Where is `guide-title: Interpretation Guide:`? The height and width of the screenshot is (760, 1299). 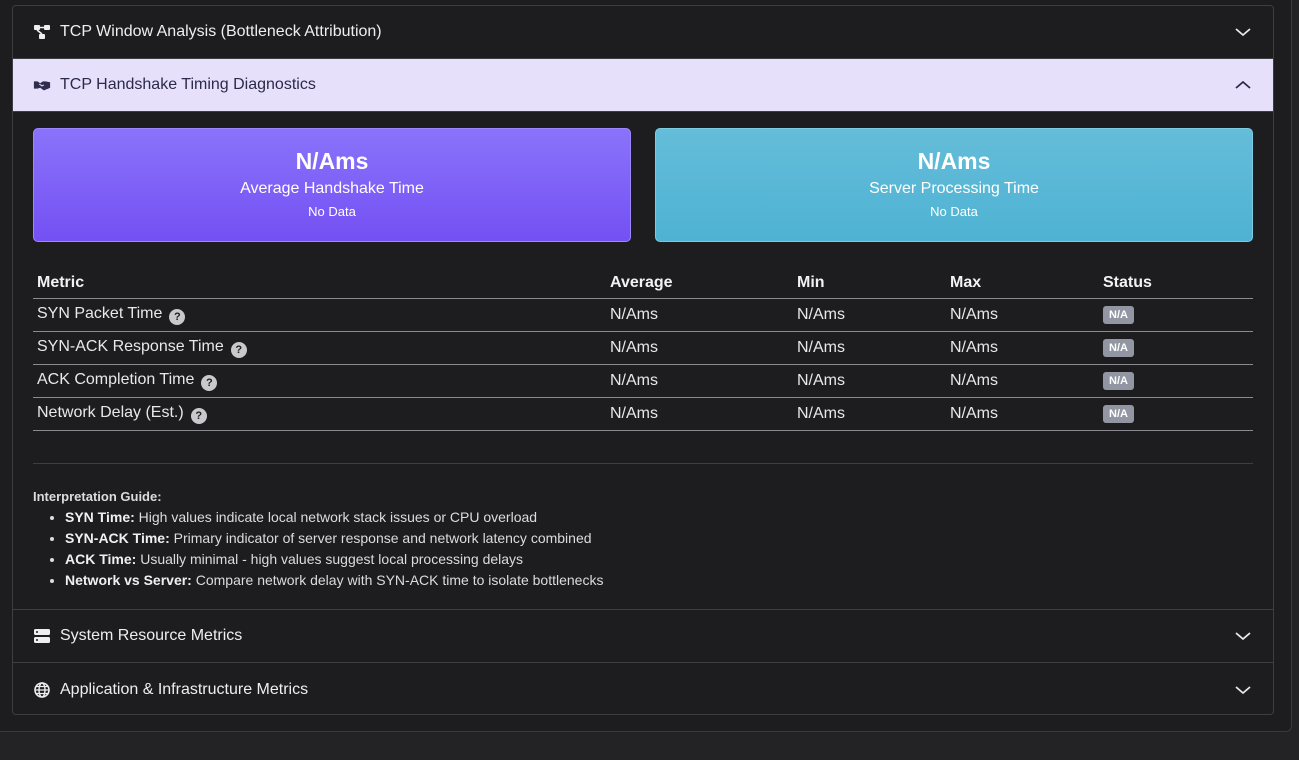
guide-title: Interpretation Guide: is located at coordinates (97, 496).